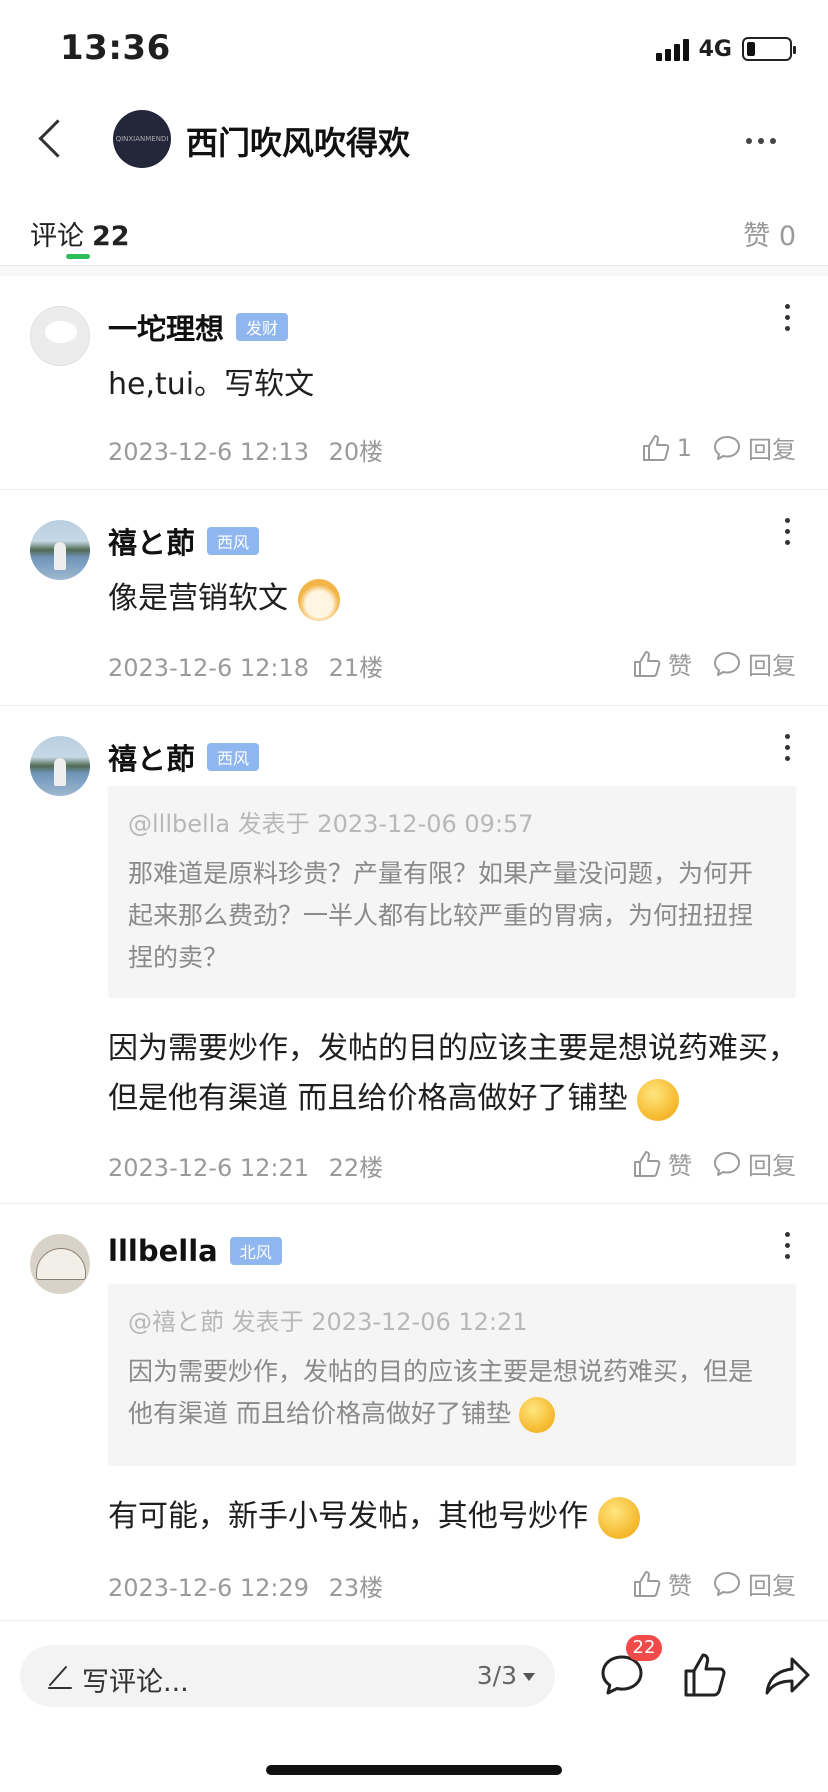  I want to click on comment-floor: 22楼, so click(356, 1168).